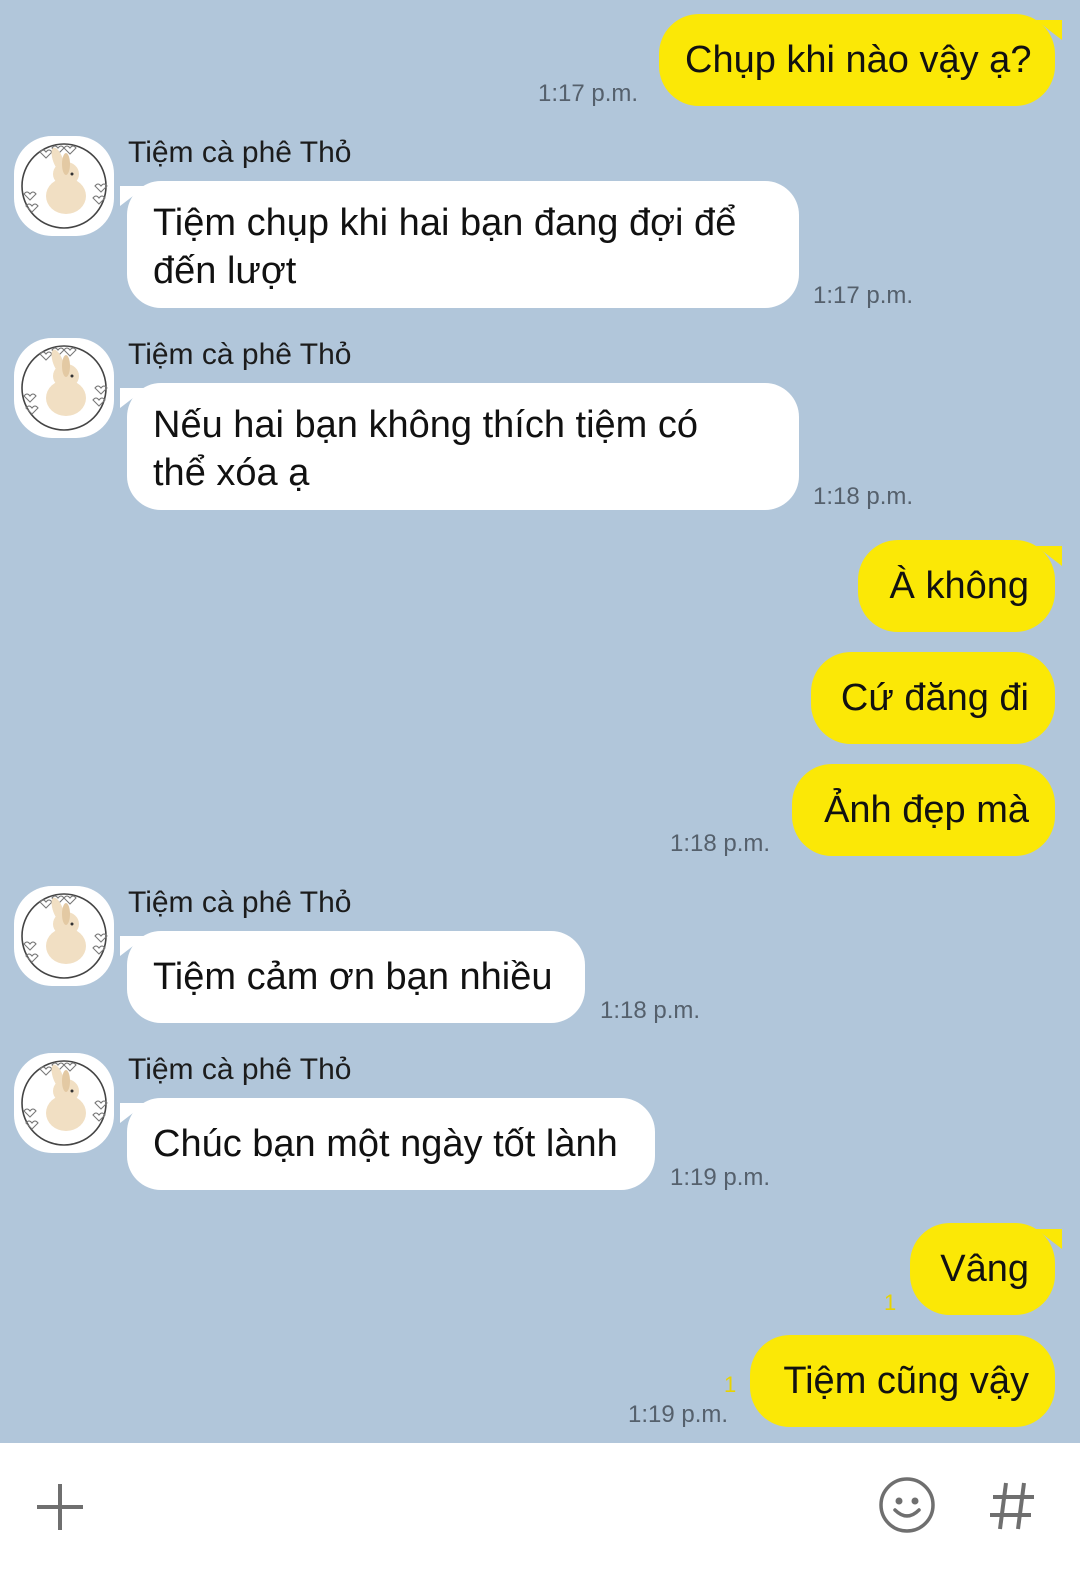 The image size is (1080, 1573). What do you see at coordinates (959, 586) in the screenshot?
I see `message-text: À không` at bounding box center [959, 586].